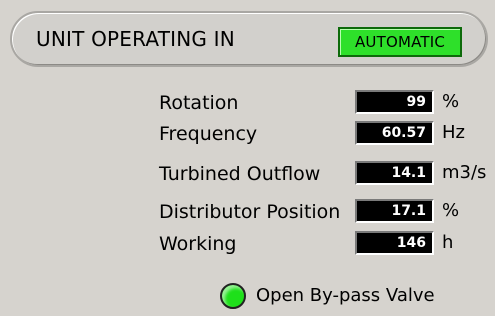 This screenshot has width=497, height=316. I want to click on bypass-valve-label: Open By-pass Valve, so click(345, 295).